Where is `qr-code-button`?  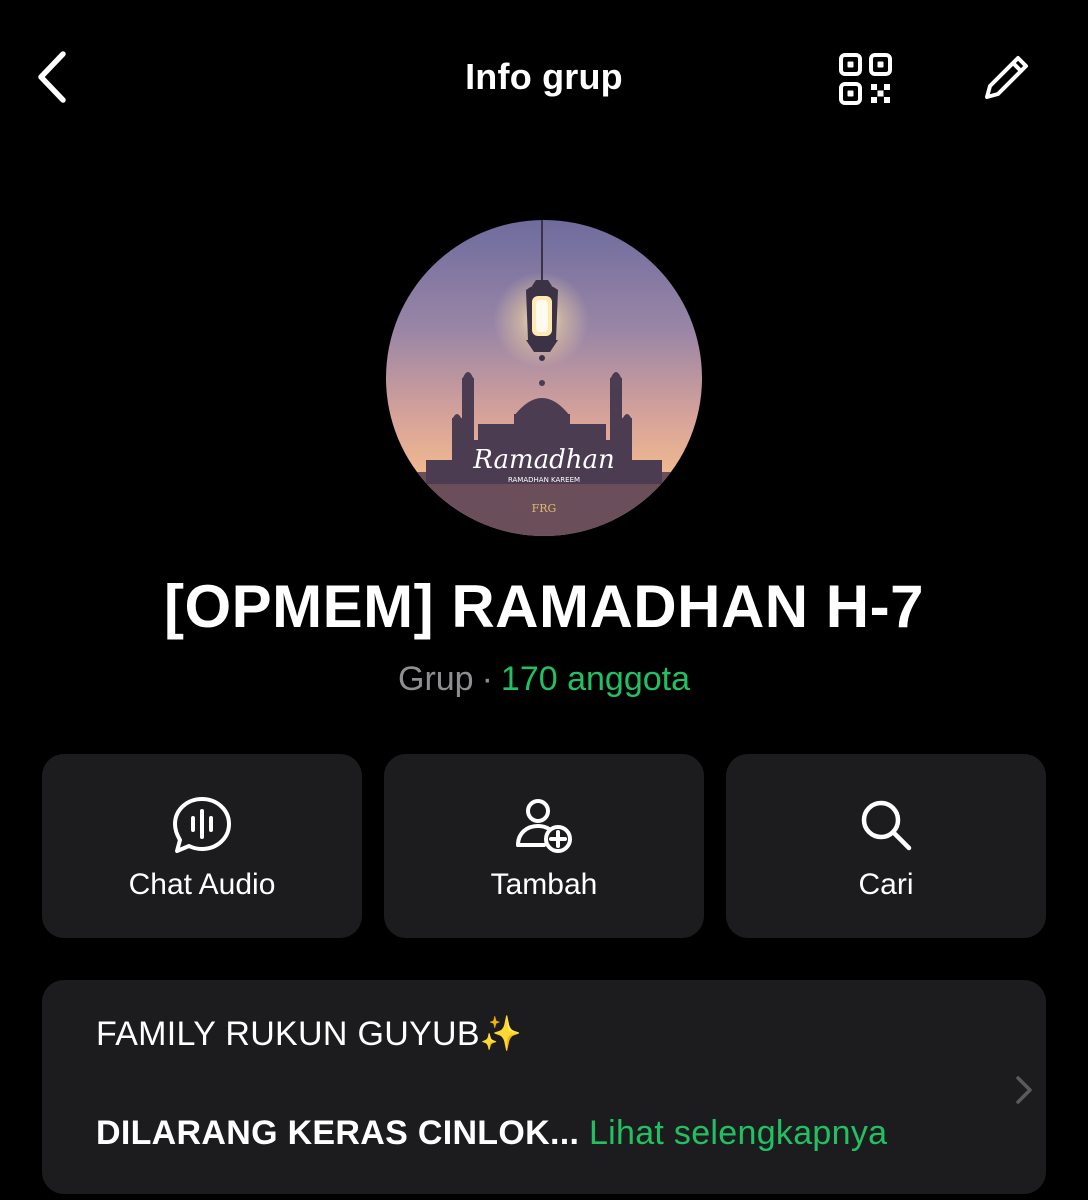 qr-code-button is located at coordinates (866, 79).